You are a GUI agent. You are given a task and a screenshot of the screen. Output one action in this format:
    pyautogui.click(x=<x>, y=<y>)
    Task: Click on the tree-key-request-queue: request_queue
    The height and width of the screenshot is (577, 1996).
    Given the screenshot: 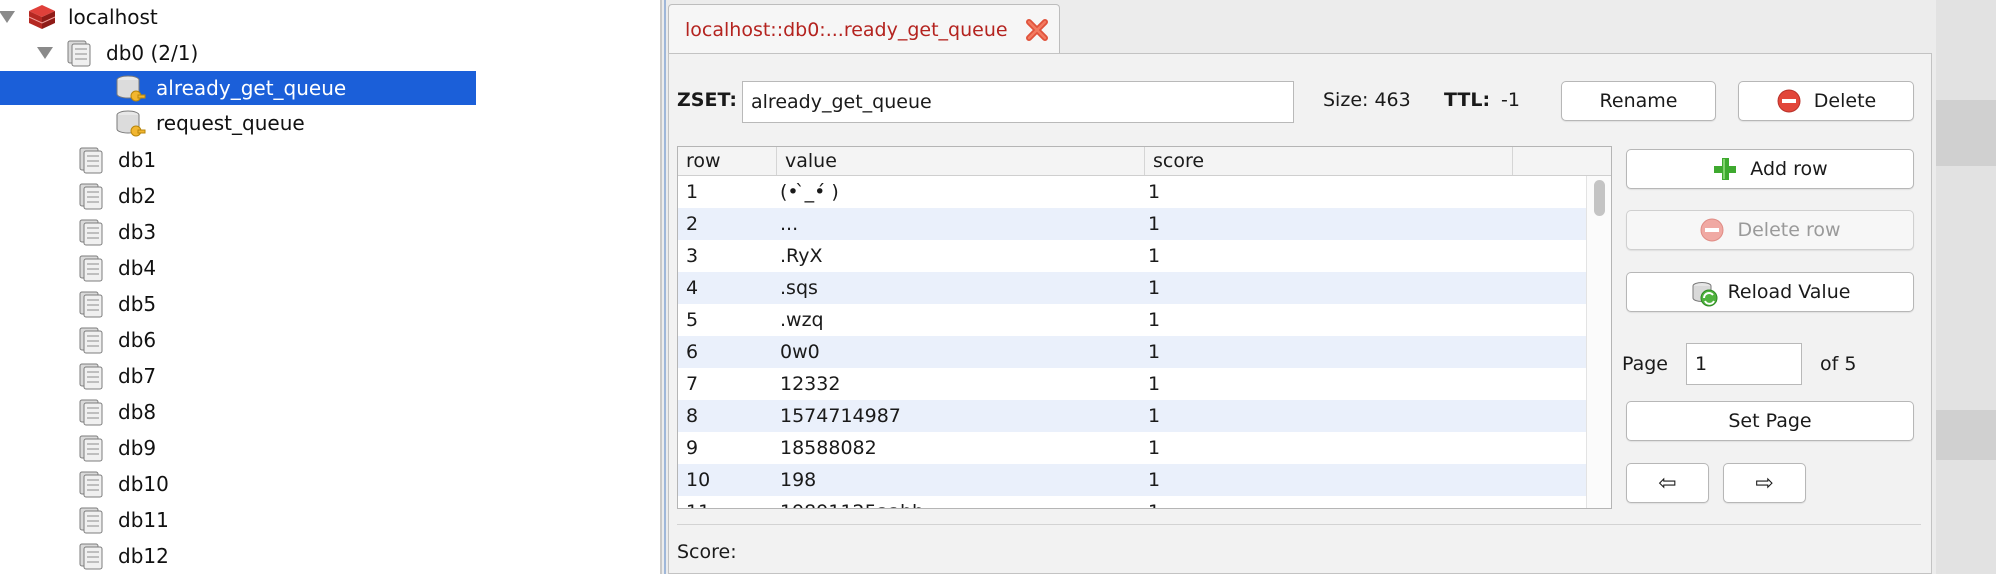 What is the action you would take?
    pyautogui.click(x=364, y=123)
    